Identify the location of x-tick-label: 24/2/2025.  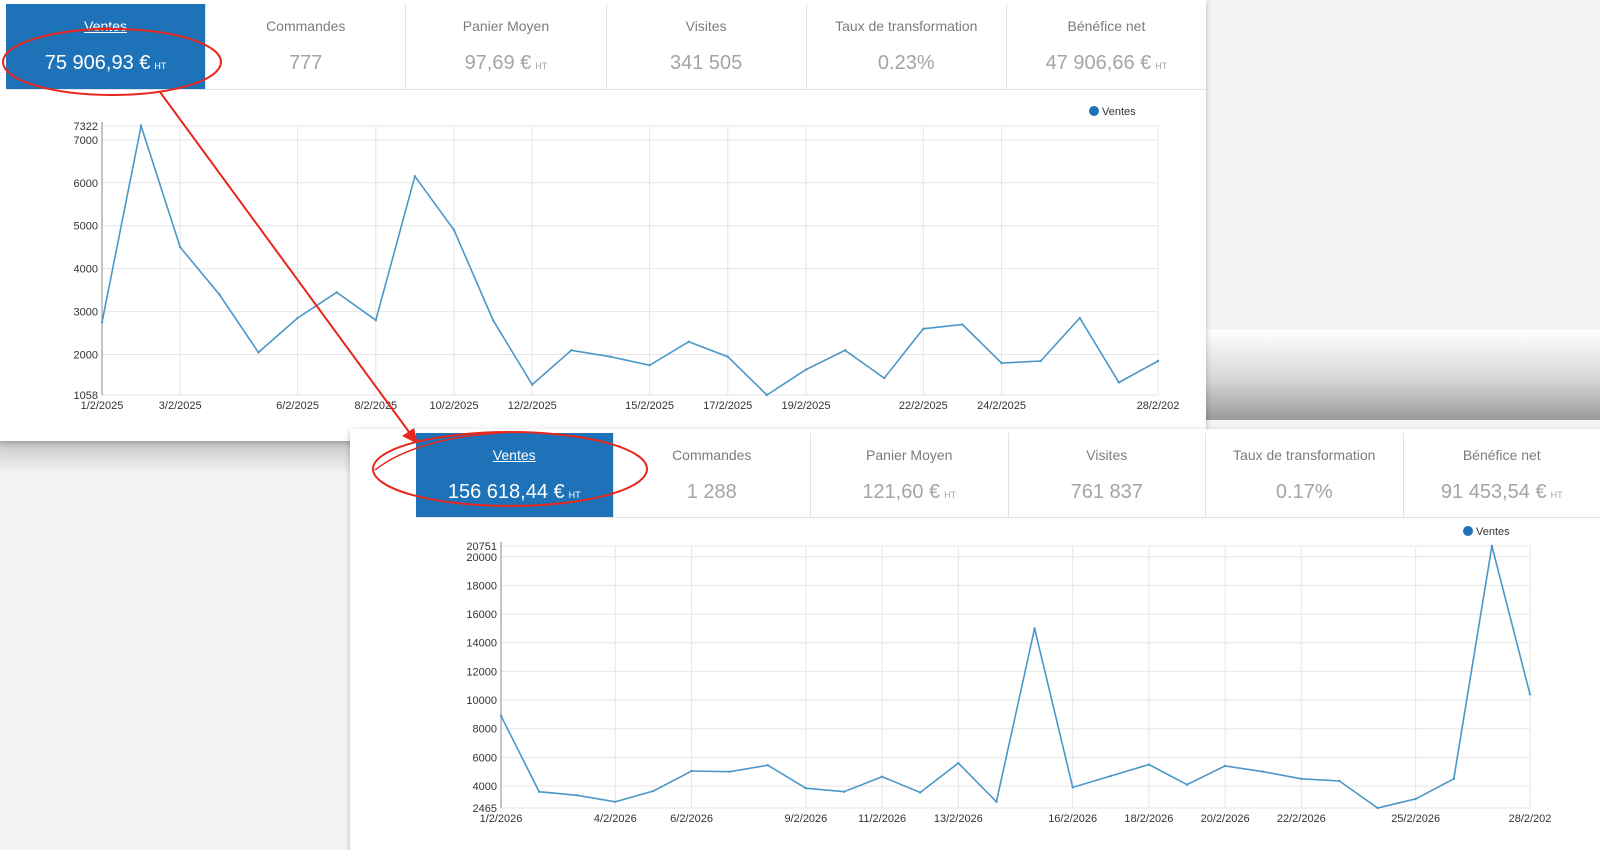
(1001, 406).